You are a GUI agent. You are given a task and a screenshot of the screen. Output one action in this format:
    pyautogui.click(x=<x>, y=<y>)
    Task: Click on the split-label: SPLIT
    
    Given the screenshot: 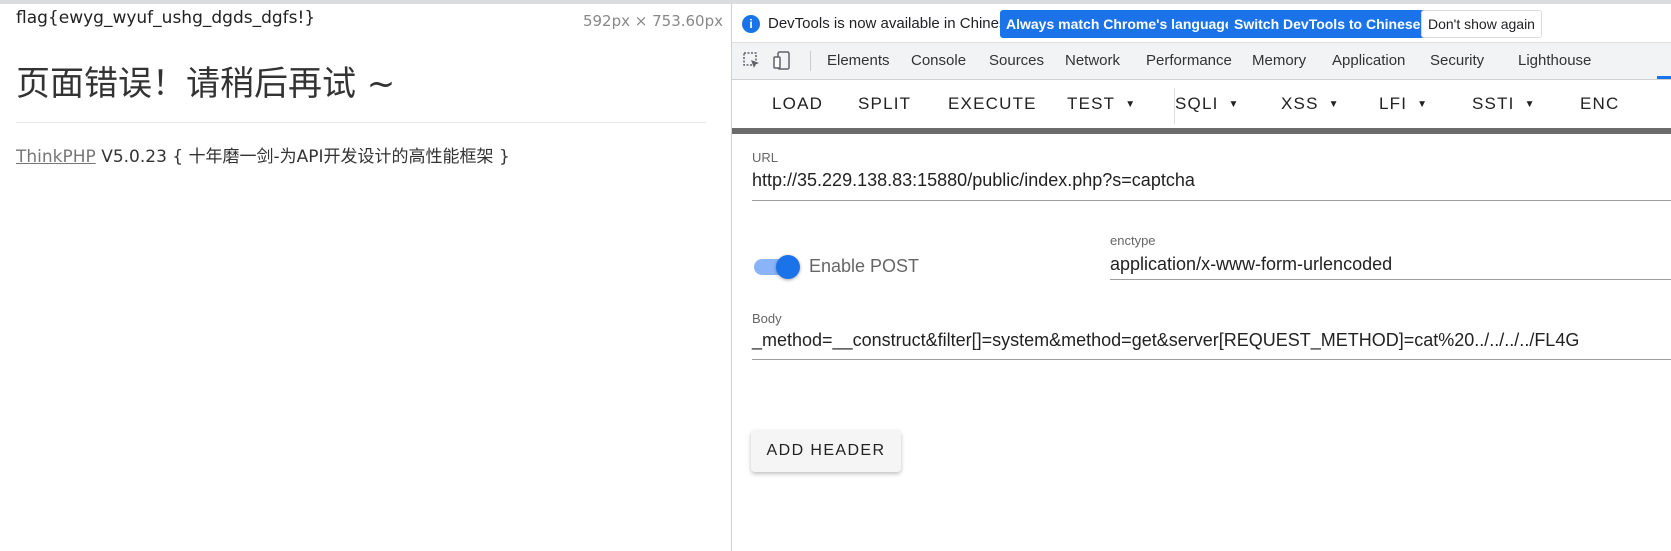 What is the action you would take?
    pyautogui.click(x=885, y=103)
    